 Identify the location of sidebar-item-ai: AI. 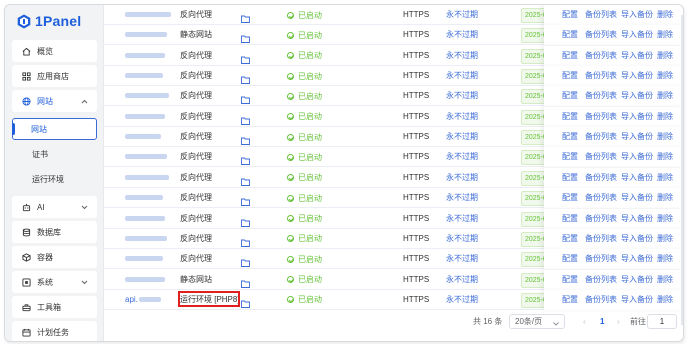
(54, 207).